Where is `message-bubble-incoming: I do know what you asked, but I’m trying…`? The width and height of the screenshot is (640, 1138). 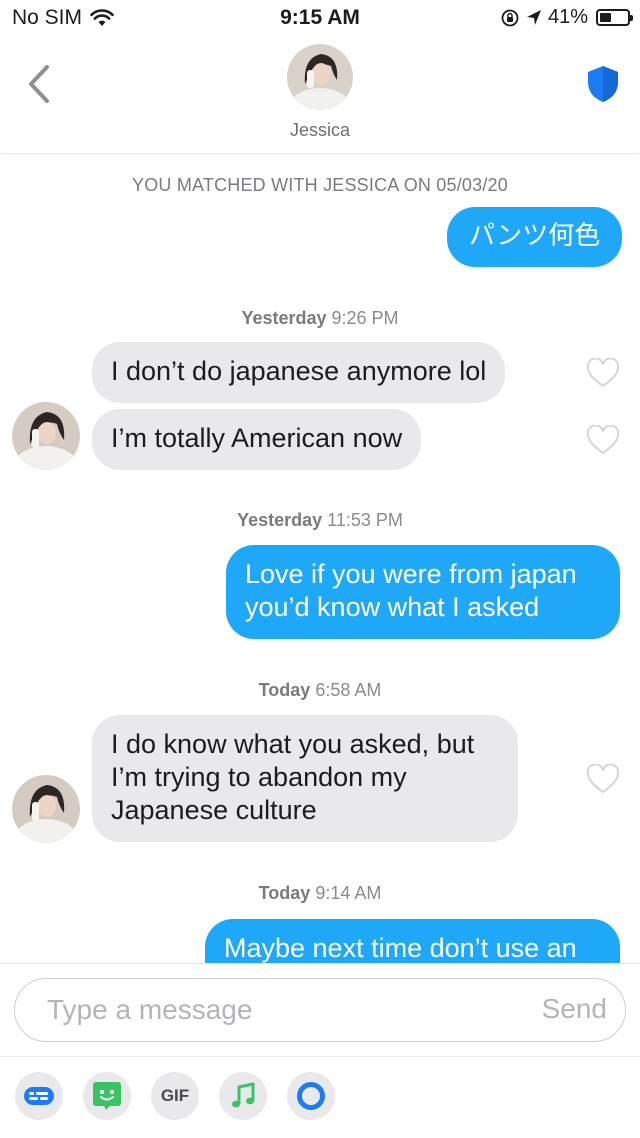 message-bubble-incoming: I do know what you asked, but I’m trying… is located at coordinates (305, 778).